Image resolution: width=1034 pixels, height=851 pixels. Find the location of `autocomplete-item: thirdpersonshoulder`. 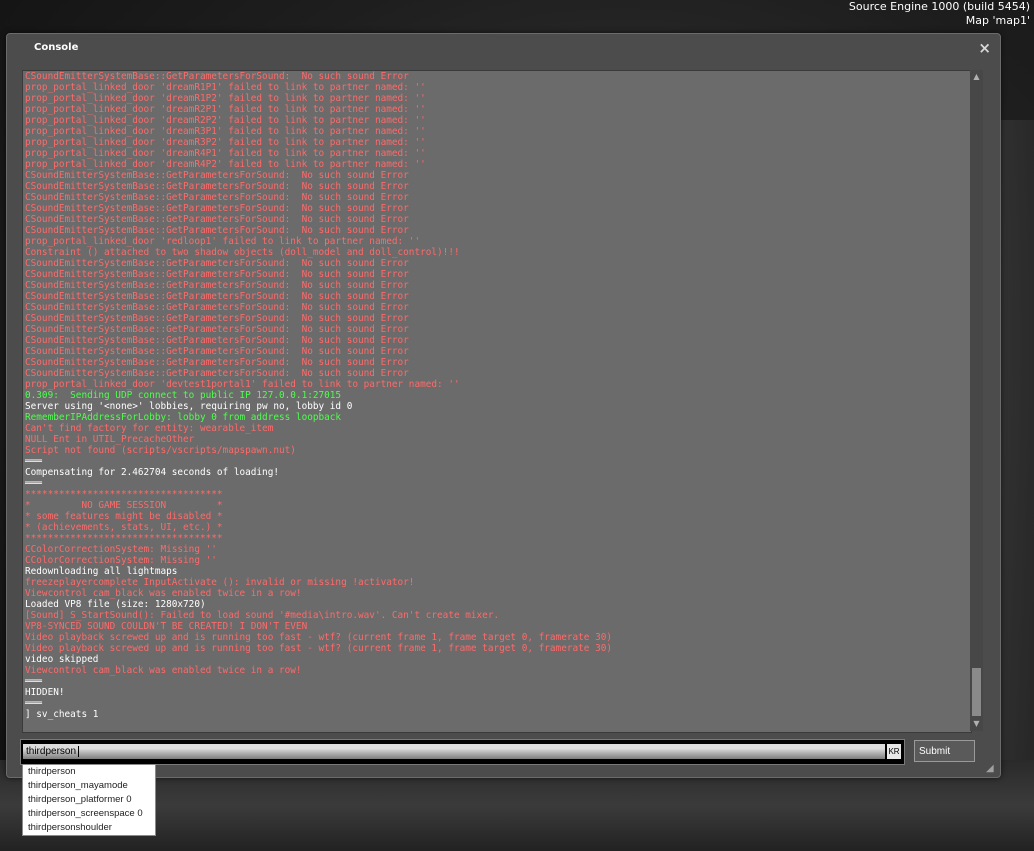

autocomplete-item: thirdpersonshoulder is located at coordinates (89, 828).